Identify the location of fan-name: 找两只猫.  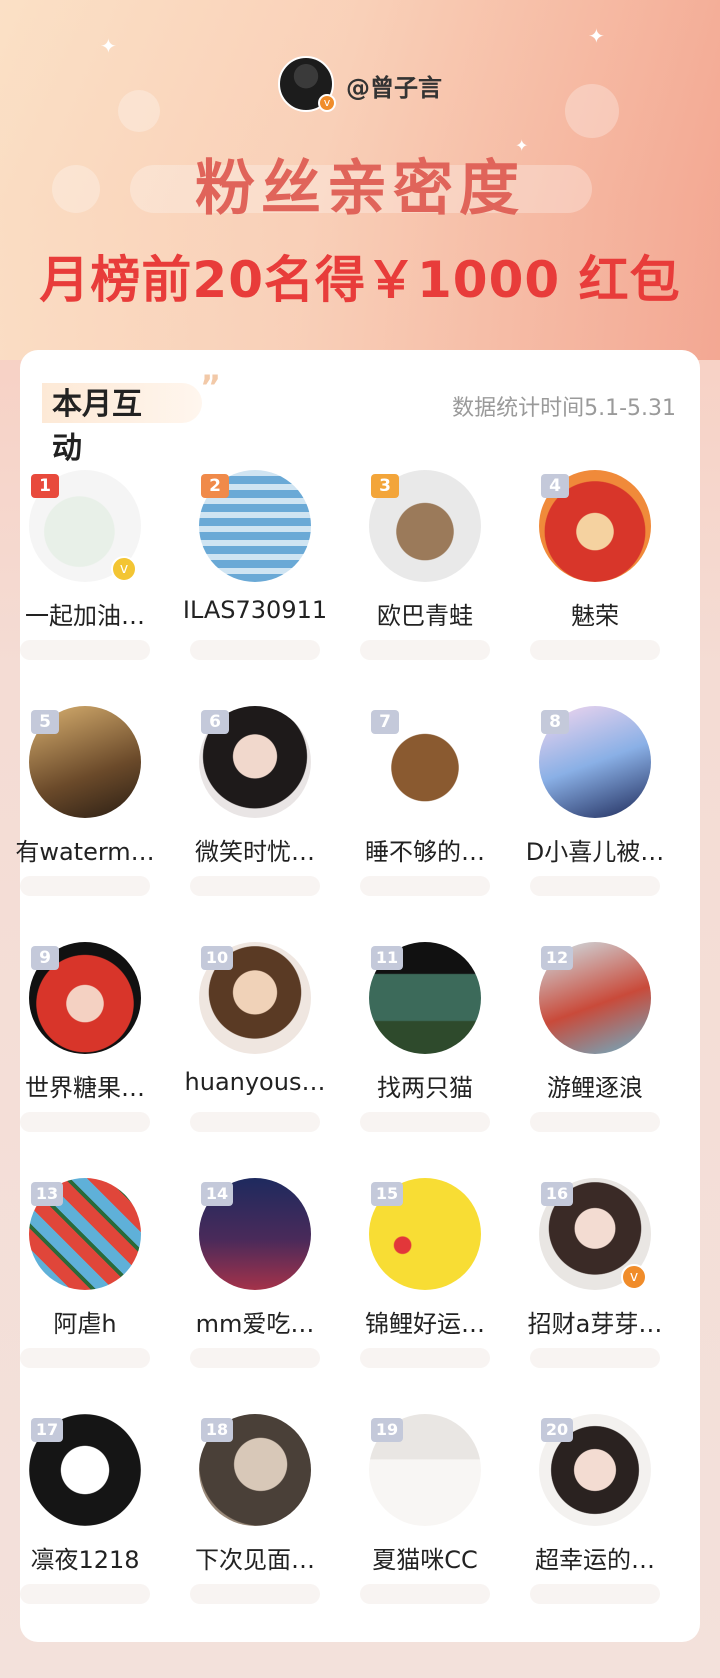
(425, 1085).